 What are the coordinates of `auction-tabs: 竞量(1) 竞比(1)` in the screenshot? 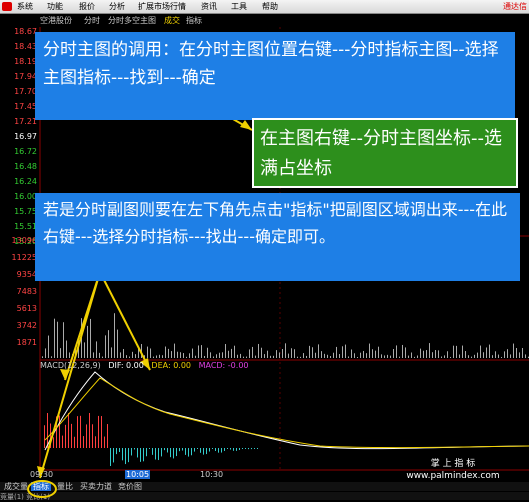 It's located at (264, 496).